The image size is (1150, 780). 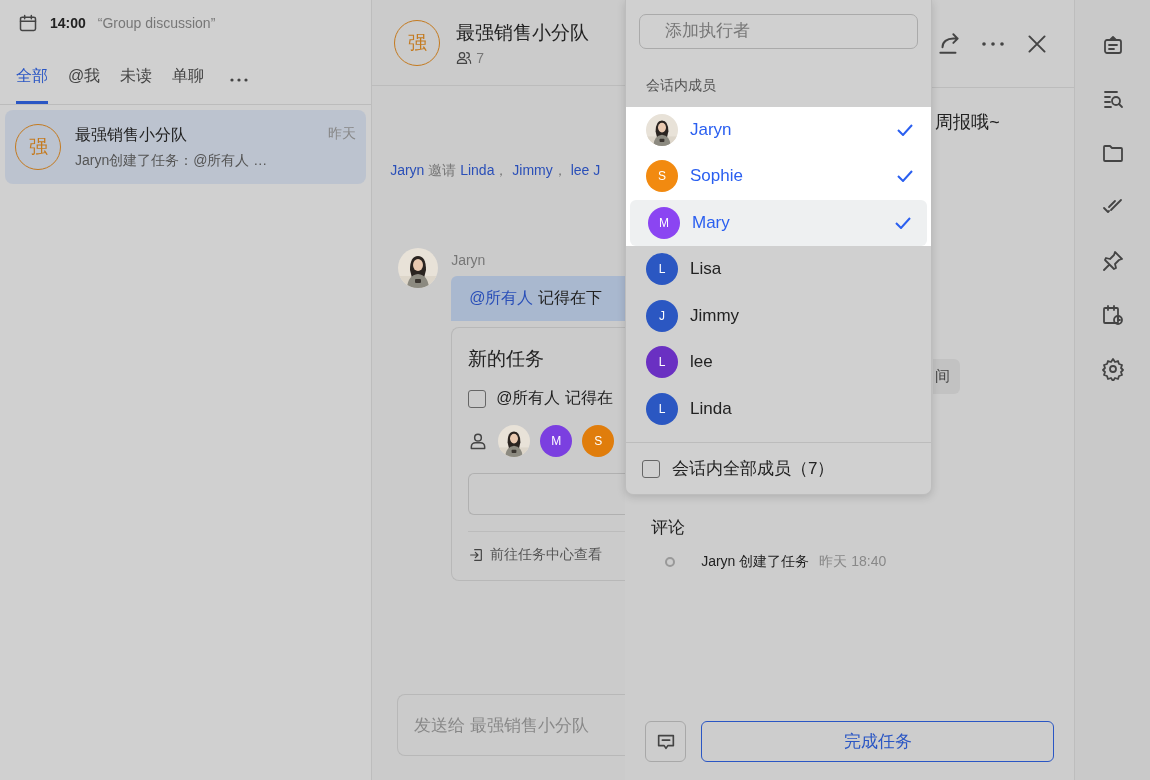 What do you see at coordinates (878, 741) in the screenshot?
I see `complete-task-button: 完成任务` at bounding box center [878, 741].